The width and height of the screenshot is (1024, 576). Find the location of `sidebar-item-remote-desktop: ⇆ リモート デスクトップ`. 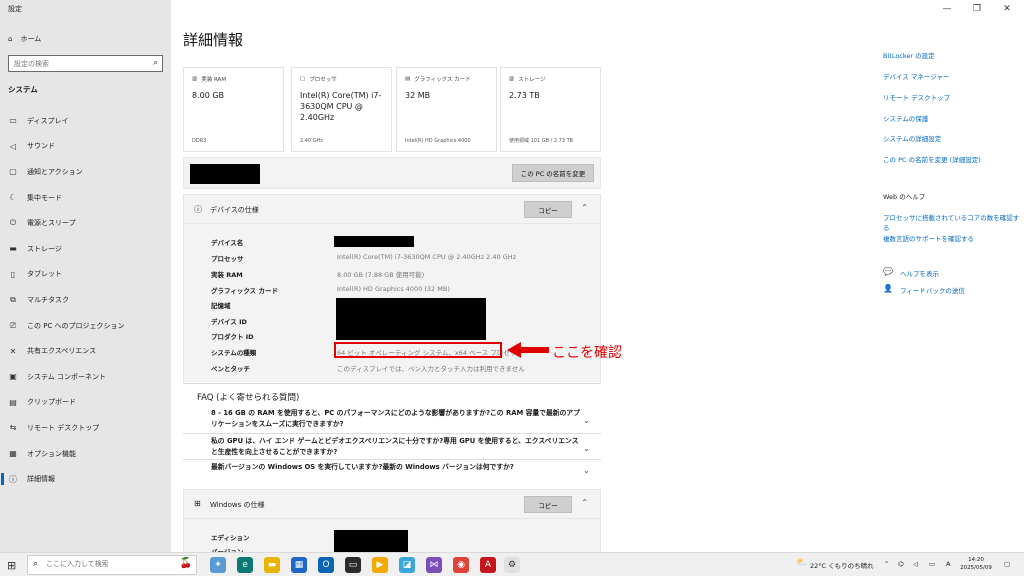

sidebar-item-remote-desktop: ⇆ リモート デスクトップ is located at coordinates (85, 428).